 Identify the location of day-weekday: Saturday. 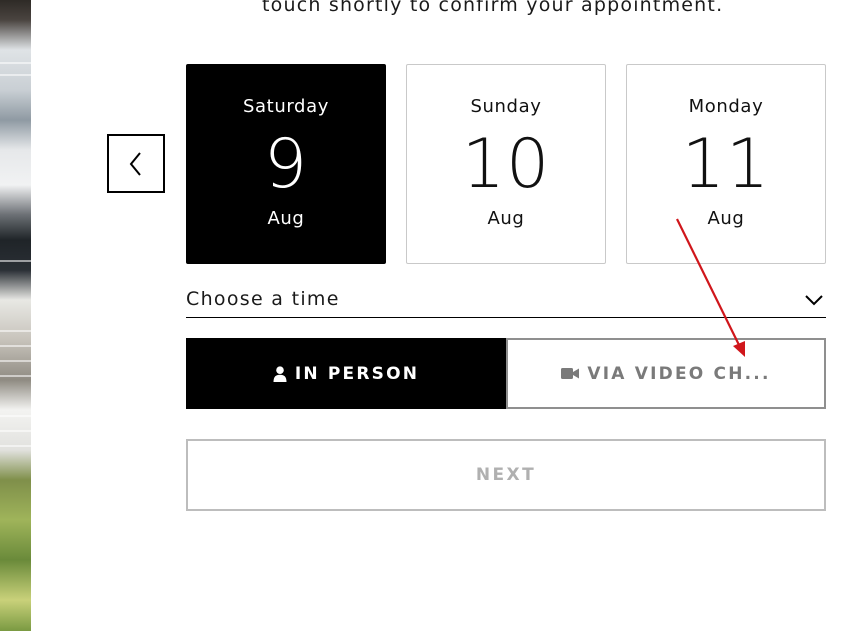
(286, 106).